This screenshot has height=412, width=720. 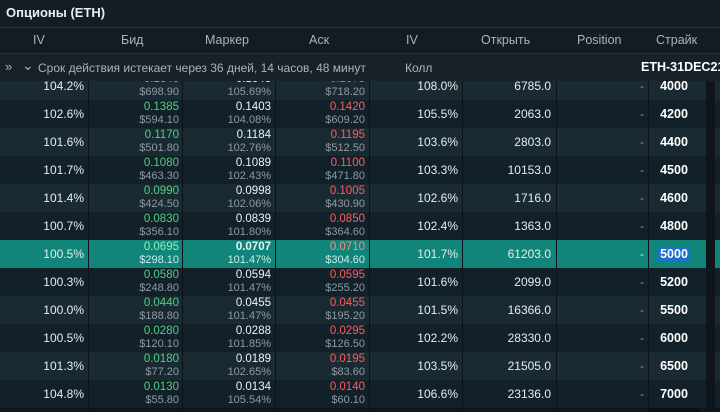 I want to click on ask-usd: $304.60, so click(x=345, y=260).